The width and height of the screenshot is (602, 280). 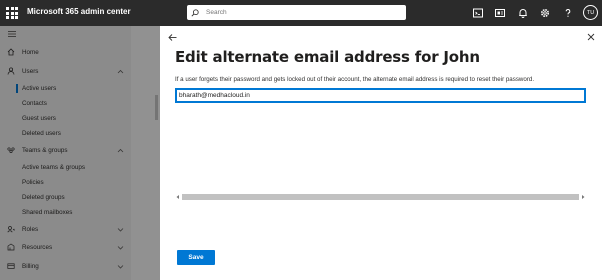 What do you see at coordinates (523, 13) in the screenshot?
I see `bell-icon` at bounding box center [523, 13].